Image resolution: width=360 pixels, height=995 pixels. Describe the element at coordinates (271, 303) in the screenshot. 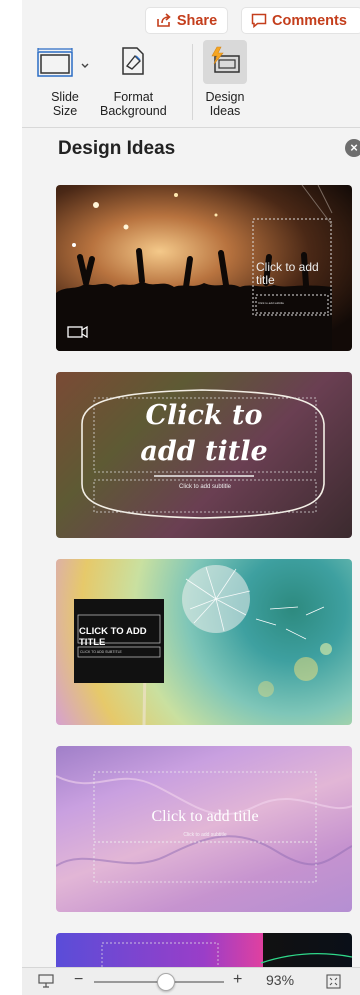

I see `design-1-subtitle: Click to add subtitle` at that location.